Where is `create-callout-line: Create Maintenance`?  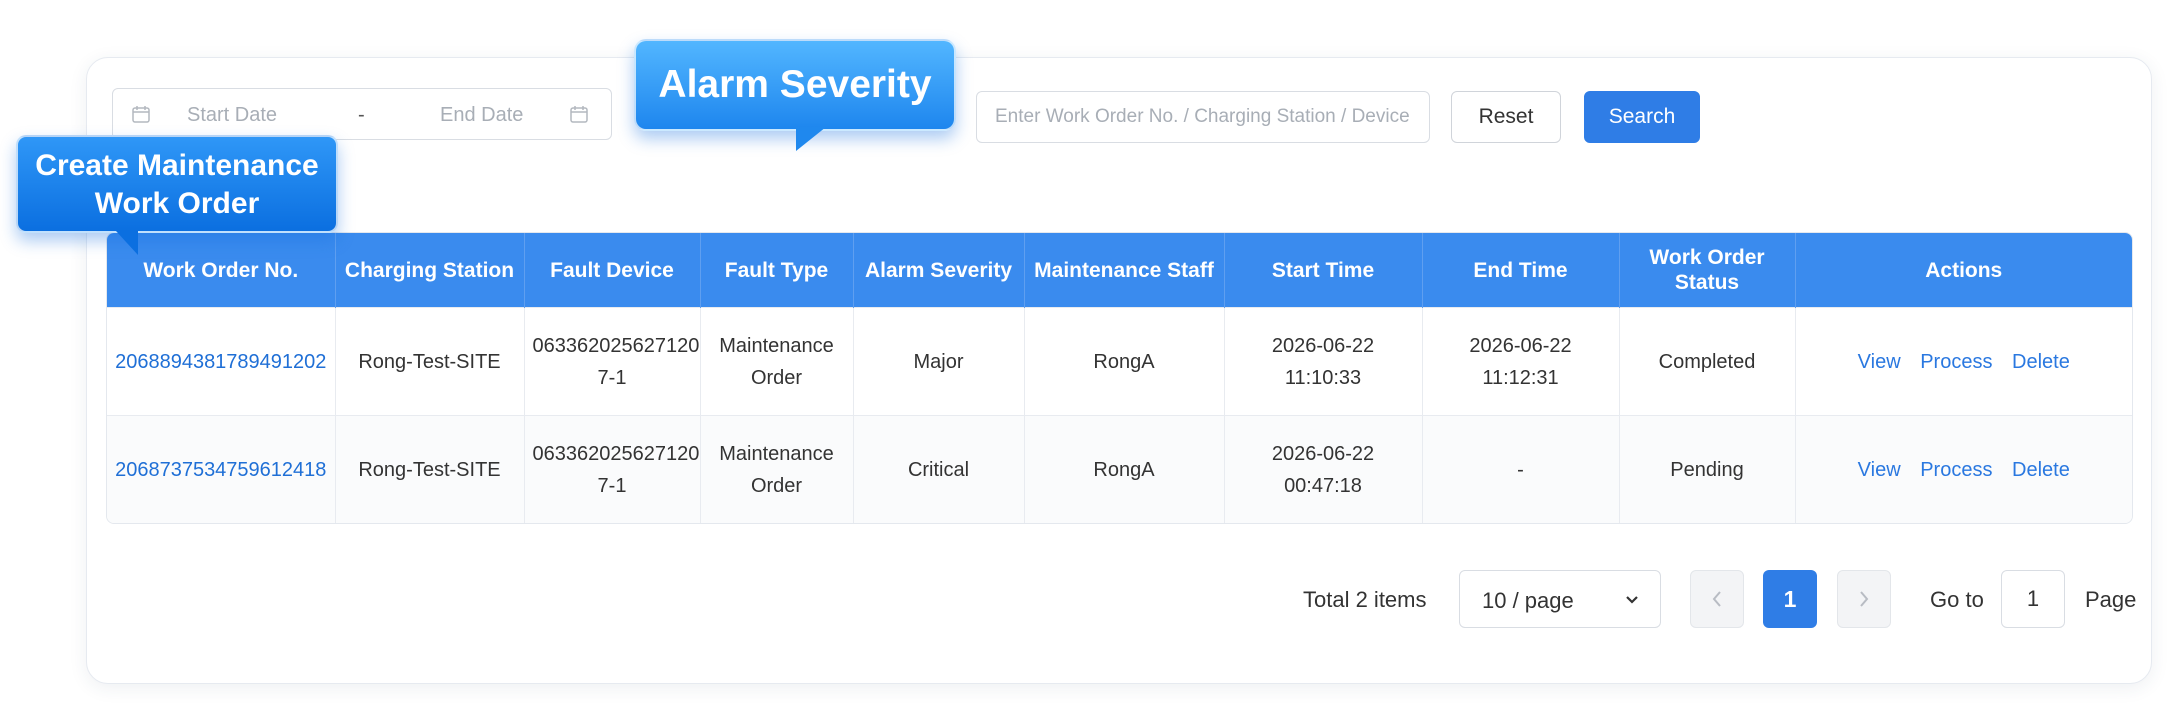 create-callout-line: Create Maintenance is located at coordinates (177, 165).